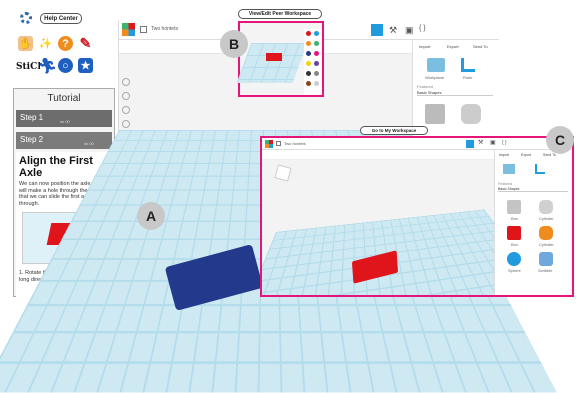  I want to click on blue-sphere-shape, so click(514, 259).